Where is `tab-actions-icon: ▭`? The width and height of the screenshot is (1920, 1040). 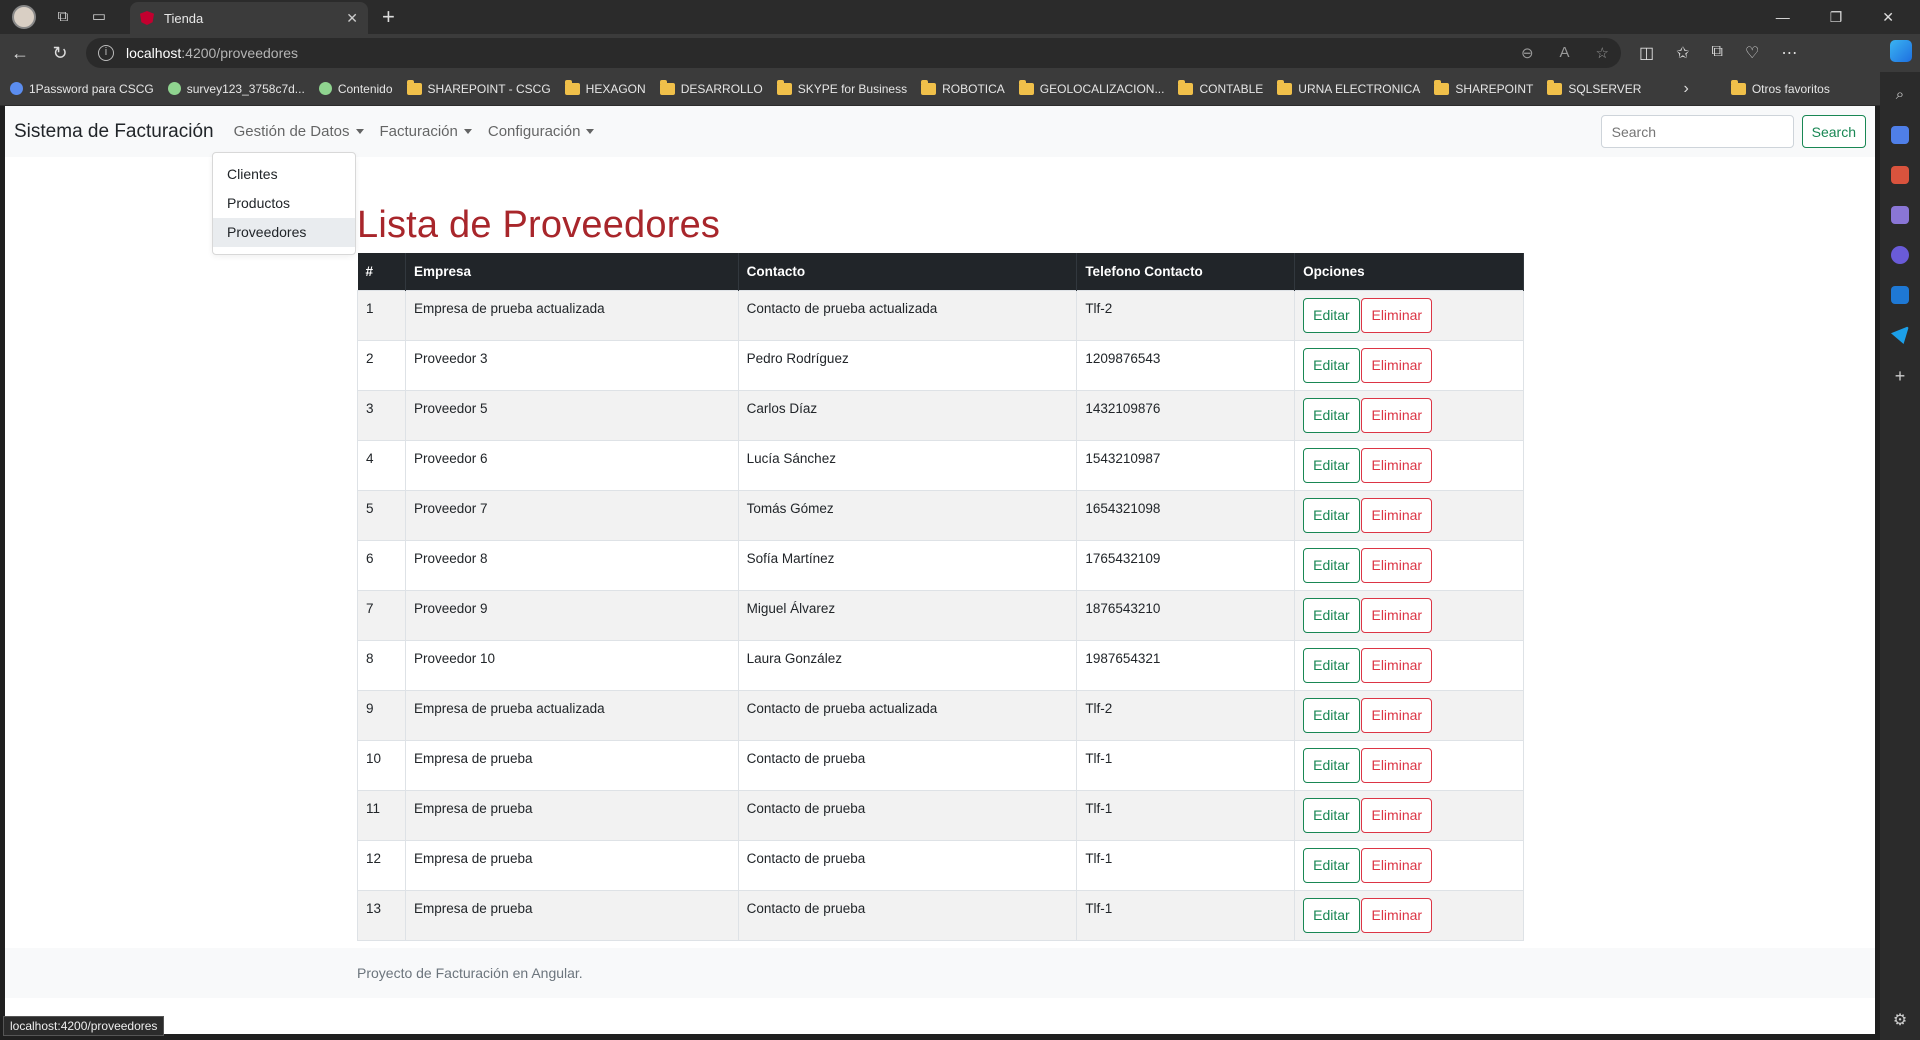
tab-actions-icon: ▭ is located at coordinates (99, 17).